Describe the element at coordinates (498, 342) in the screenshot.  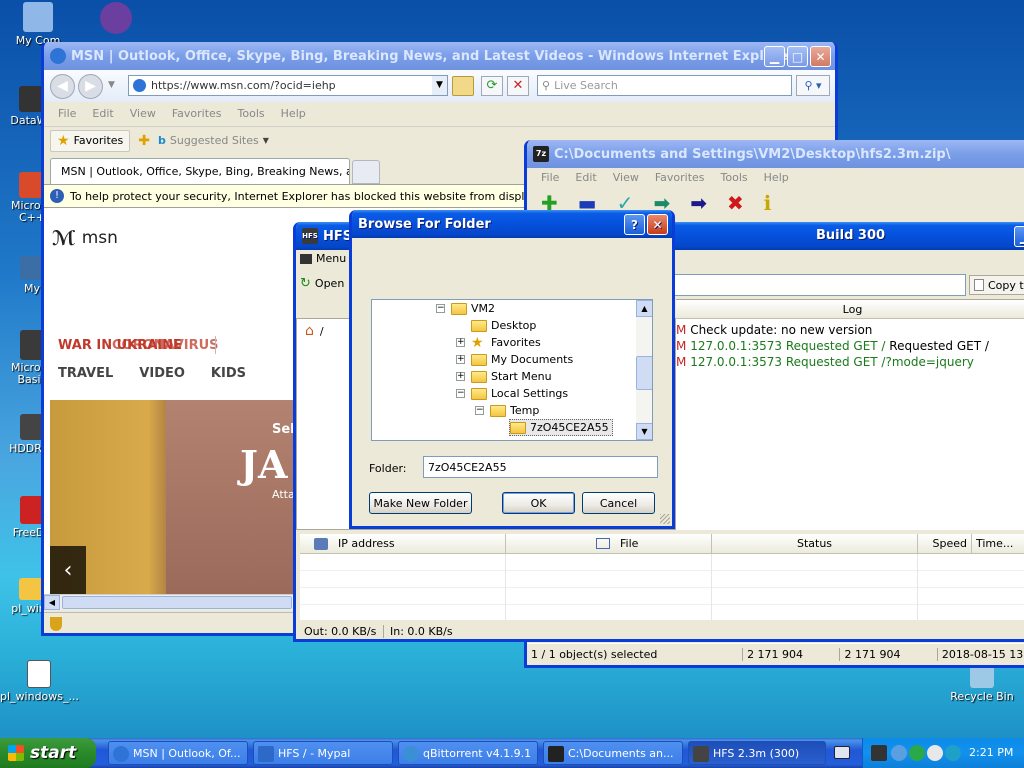
I see `tree-item-favorites: + ★ Favorites` at that location.